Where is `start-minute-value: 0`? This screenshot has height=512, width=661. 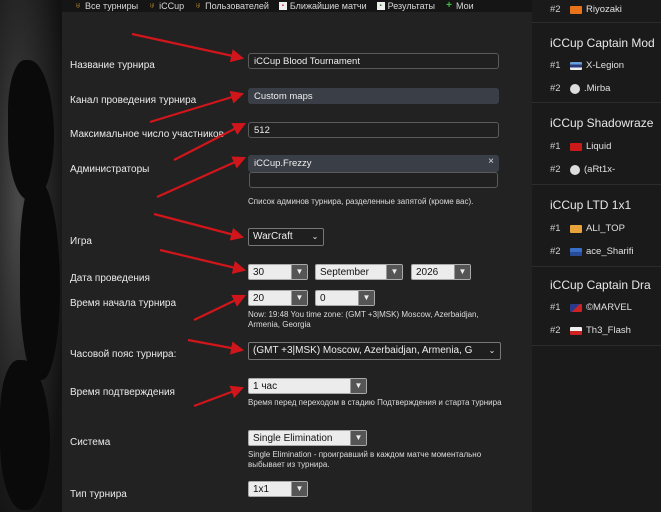 start-minute-value: 0 is located at coordinates (323, 298).